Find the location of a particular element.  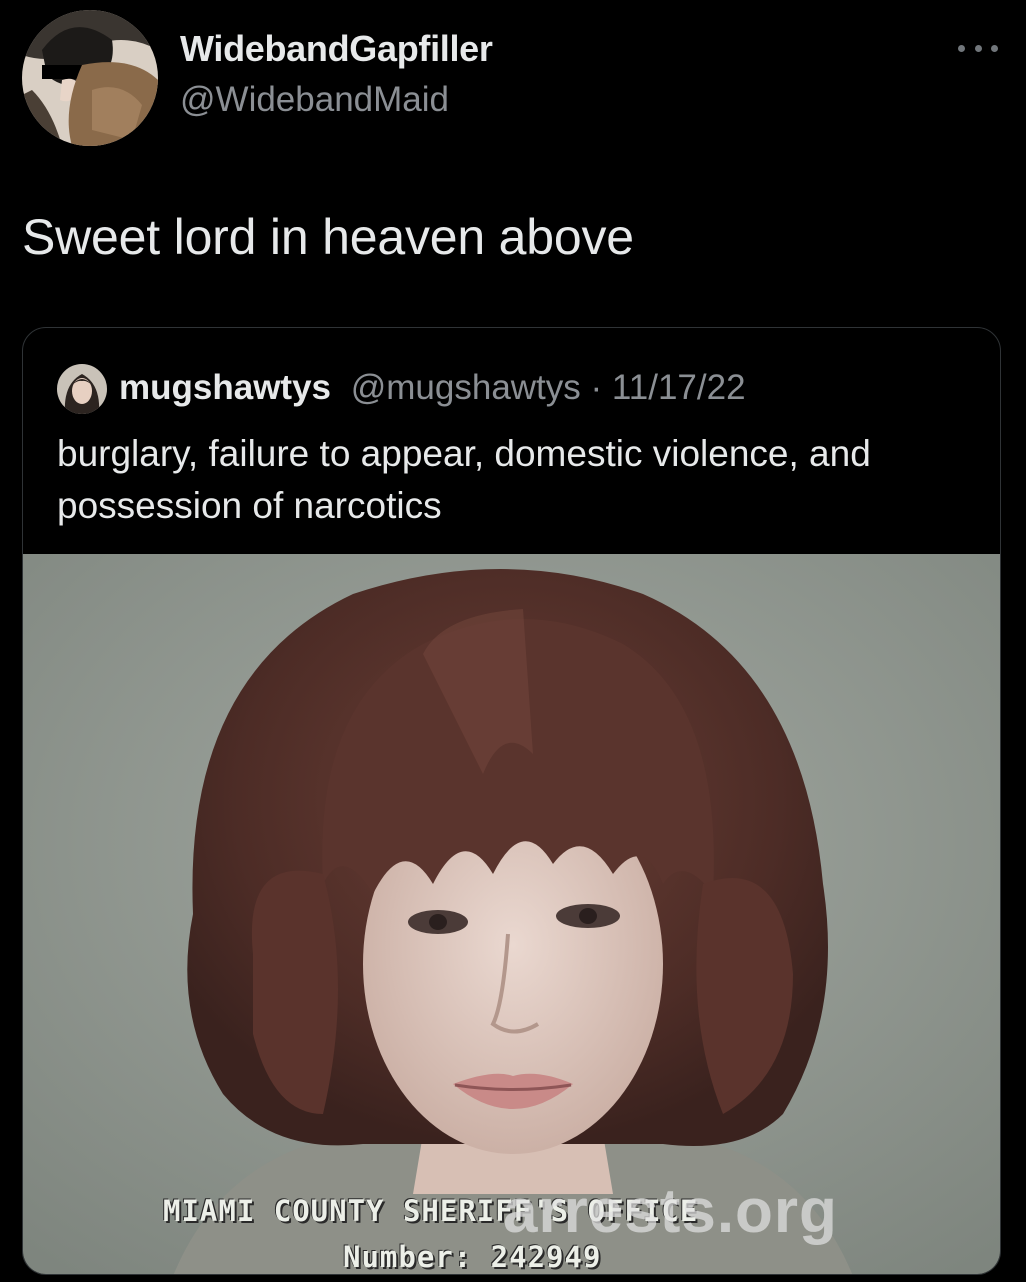

quoted-tweet-header: mugshawtys @mugshawtys · 11/17/22 is located at coordinates (432, 388).